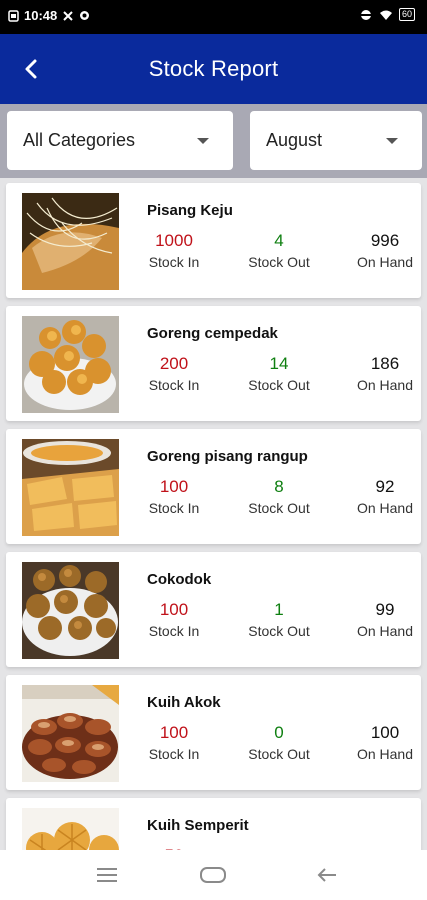  I want to click on on-hand-stat: 100 On Hand, so click(385, 743).